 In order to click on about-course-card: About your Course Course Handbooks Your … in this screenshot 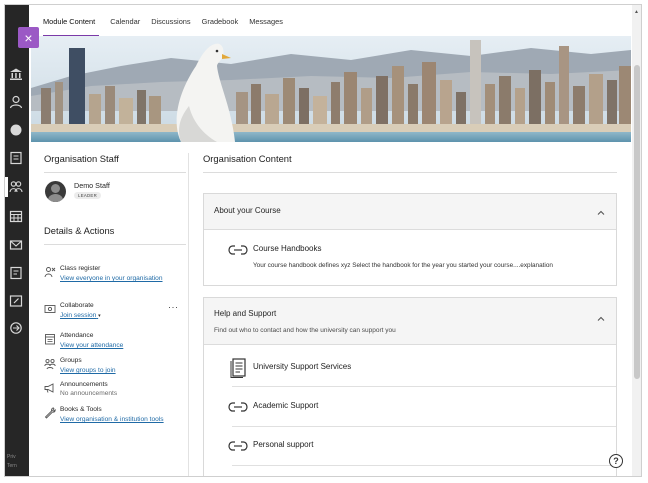, I will do `click(410, 239)`.